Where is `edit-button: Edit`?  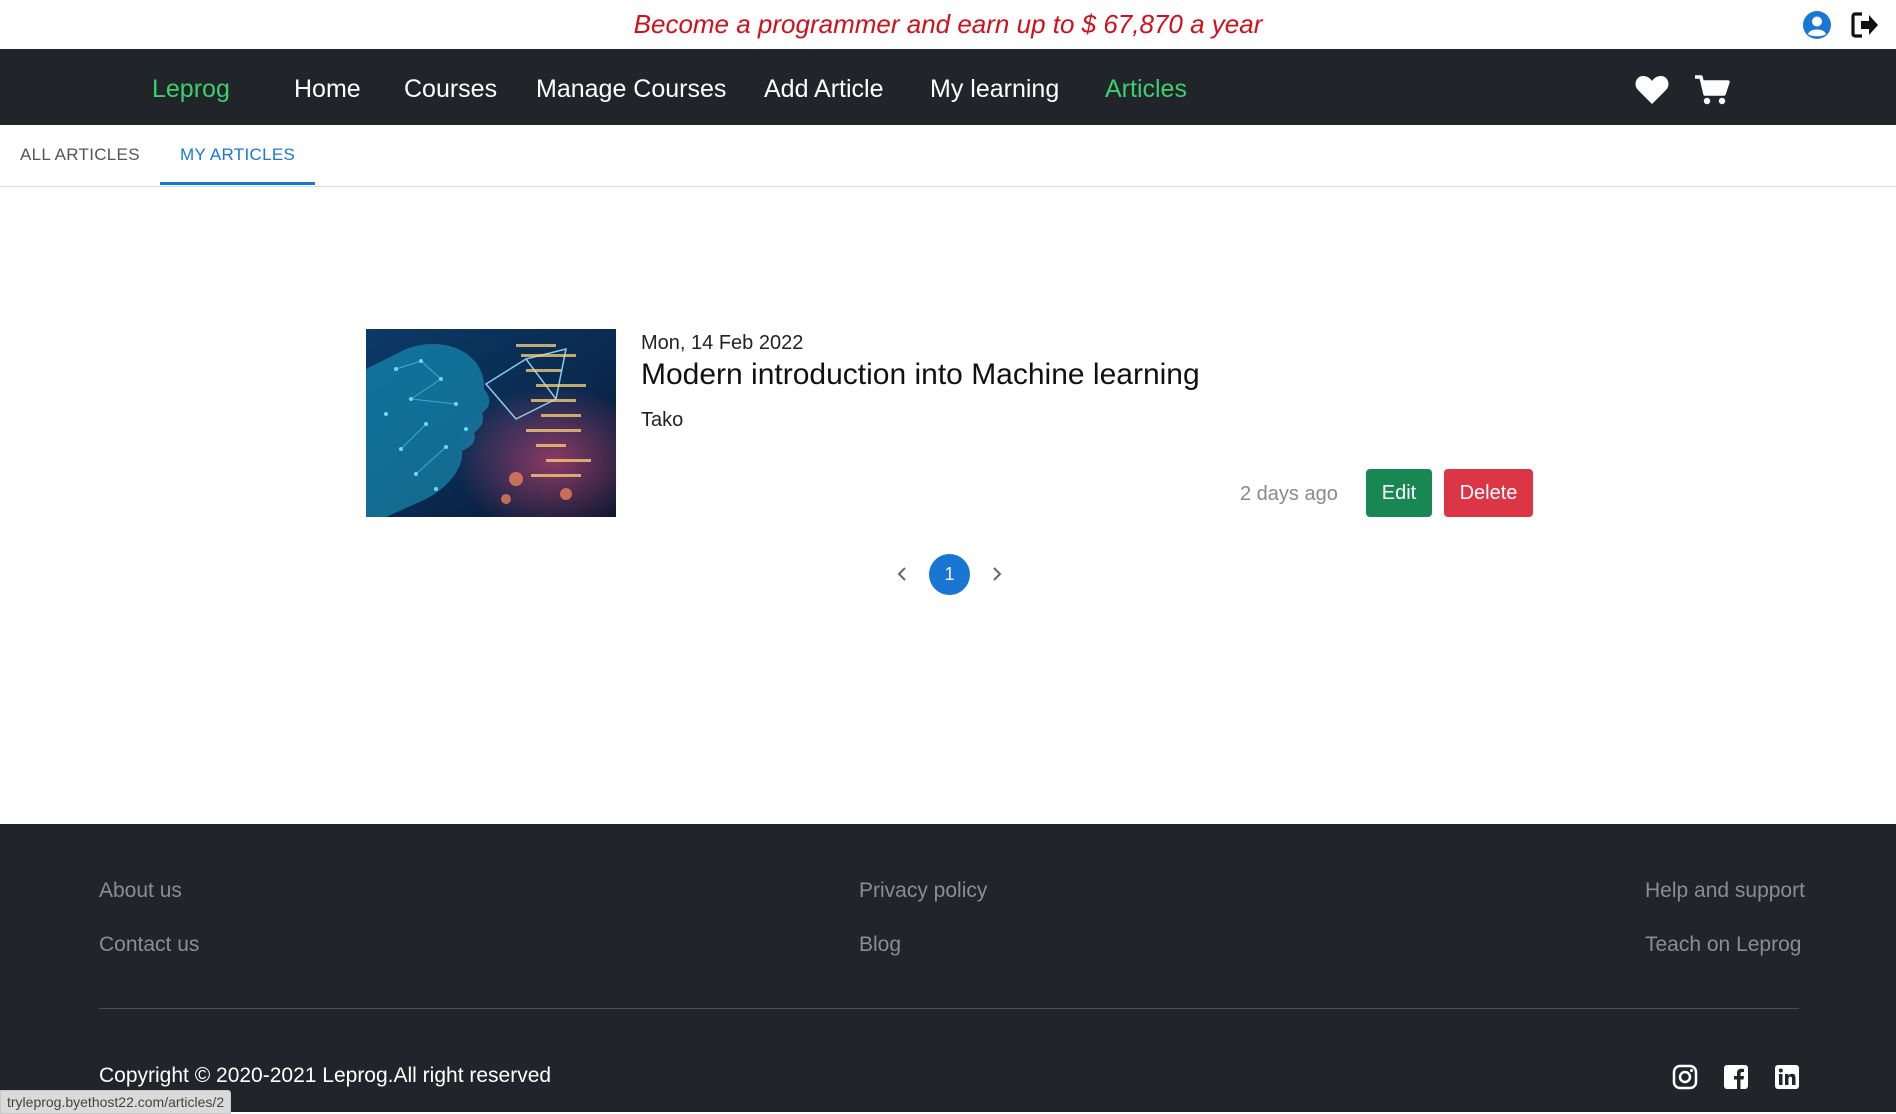
edit-button: Edit is located at coordinates (1399, 493).